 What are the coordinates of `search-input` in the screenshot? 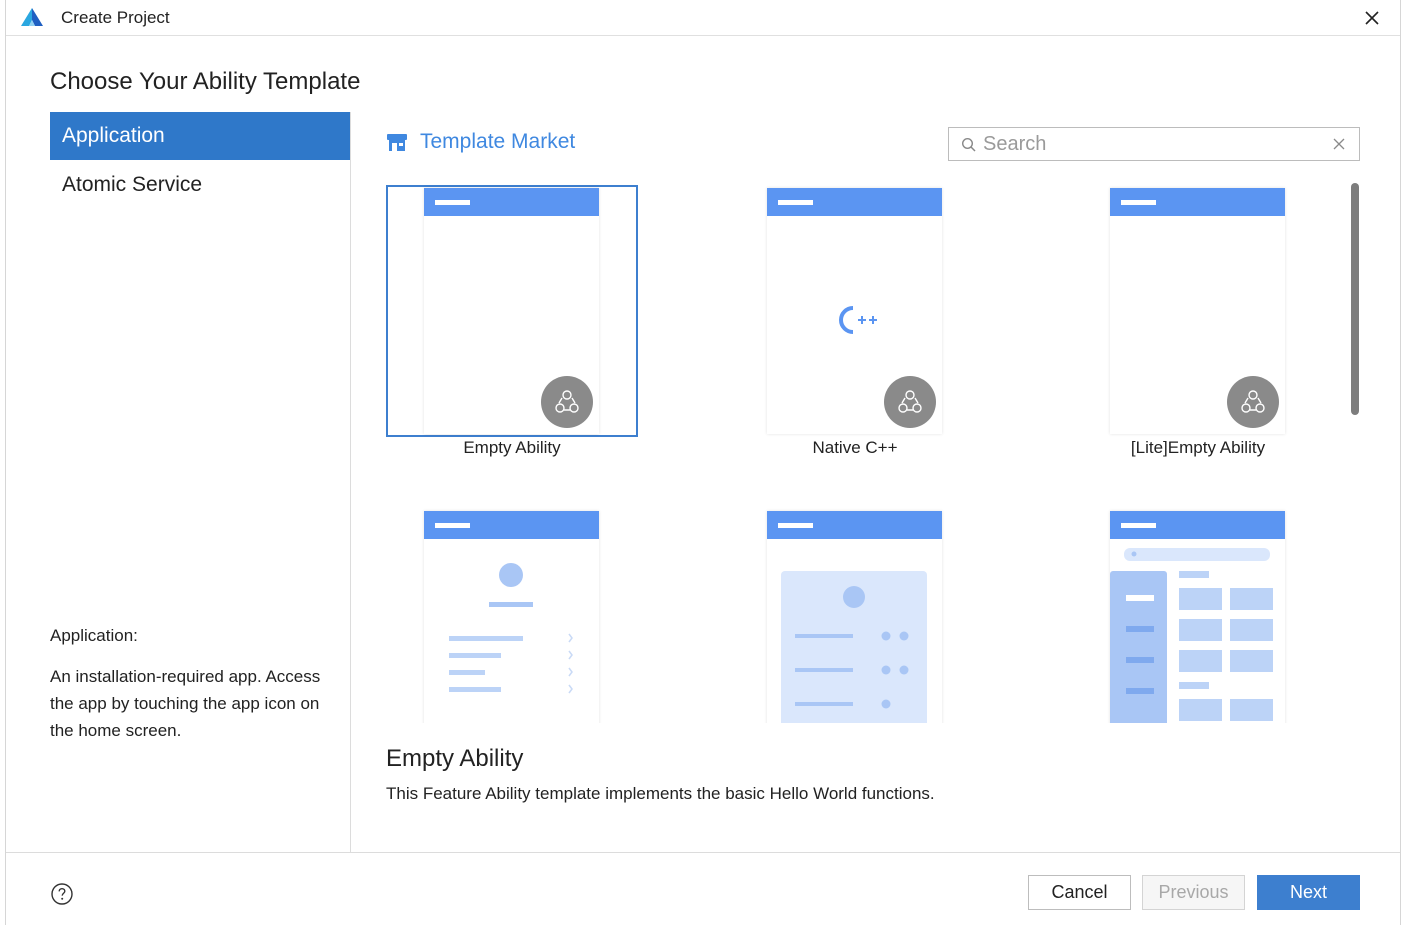 It's located at (1148, 144).